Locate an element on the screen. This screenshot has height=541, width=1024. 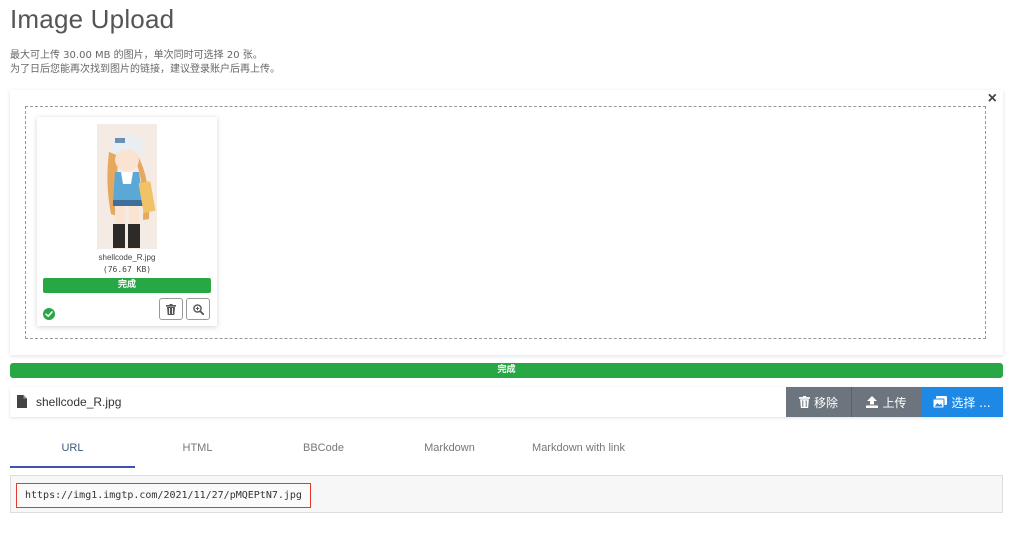
upload-button-label: 上传 is located at coordinates (894, 402).